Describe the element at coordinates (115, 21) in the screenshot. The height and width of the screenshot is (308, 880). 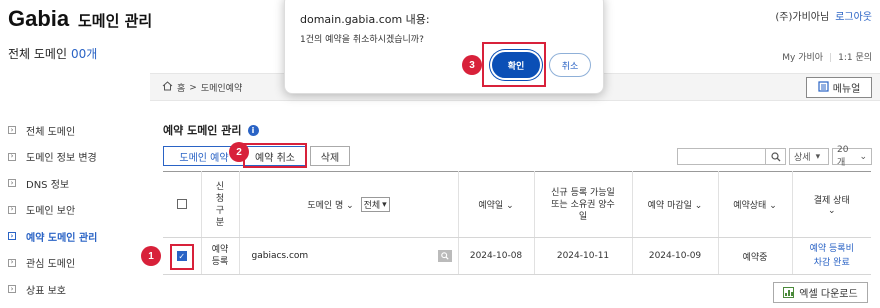
I see `app-title: 도메인 관리` at that location.